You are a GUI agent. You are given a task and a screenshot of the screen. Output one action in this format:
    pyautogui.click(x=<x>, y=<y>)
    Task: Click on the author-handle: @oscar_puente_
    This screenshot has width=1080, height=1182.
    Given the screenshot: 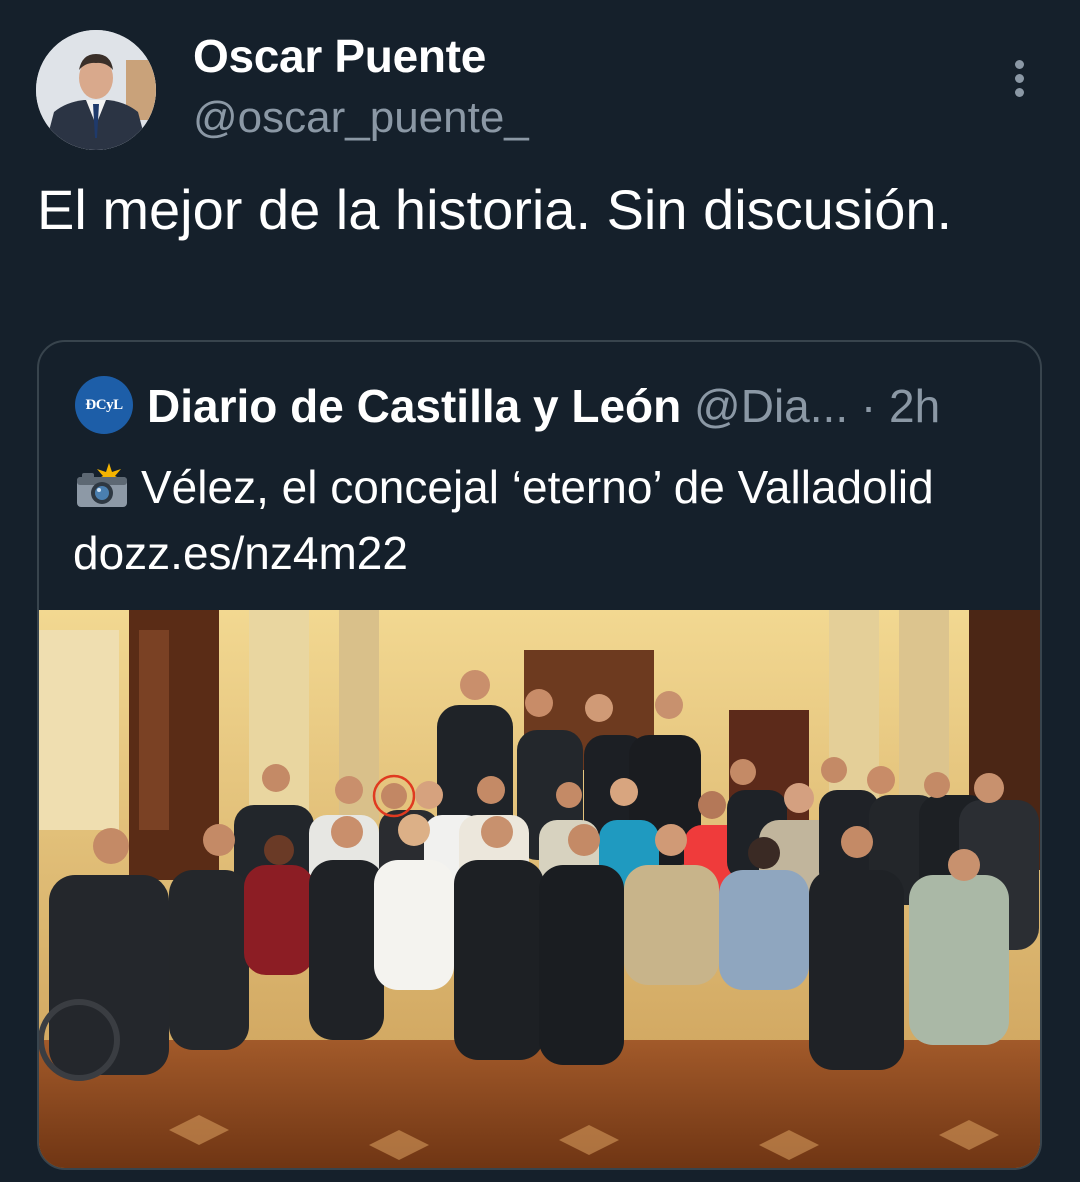 What is the action you would take?
    pyautogui.click(x=361, y=118)
    